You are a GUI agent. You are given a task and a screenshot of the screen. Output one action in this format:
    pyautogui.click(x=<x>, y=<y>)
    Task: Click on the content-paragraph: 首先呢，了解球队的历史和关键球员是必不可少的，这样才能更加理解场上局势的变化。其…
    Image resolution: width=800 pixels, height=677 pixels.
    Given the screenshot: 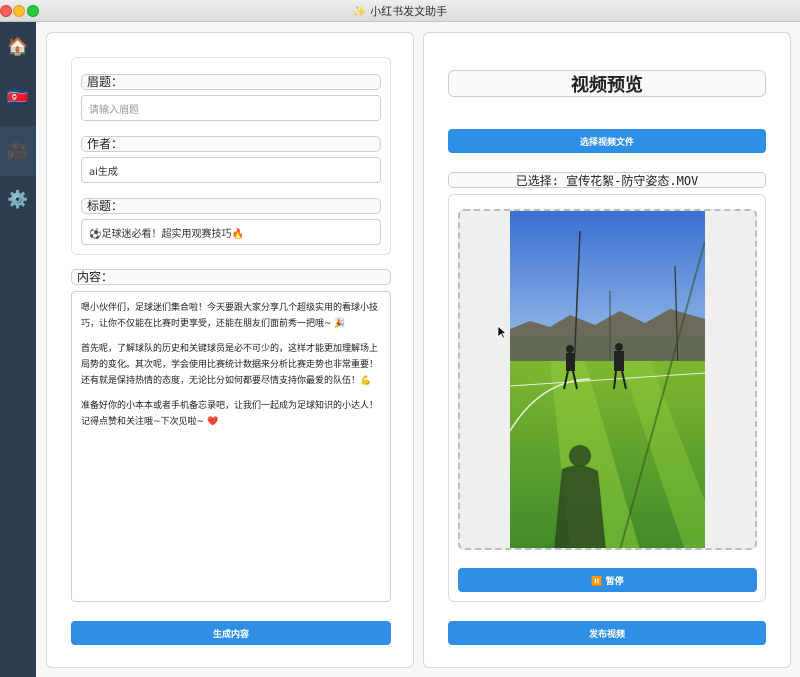 What is the action you would take?
    pyautogui.click(x=230, y=365)
    